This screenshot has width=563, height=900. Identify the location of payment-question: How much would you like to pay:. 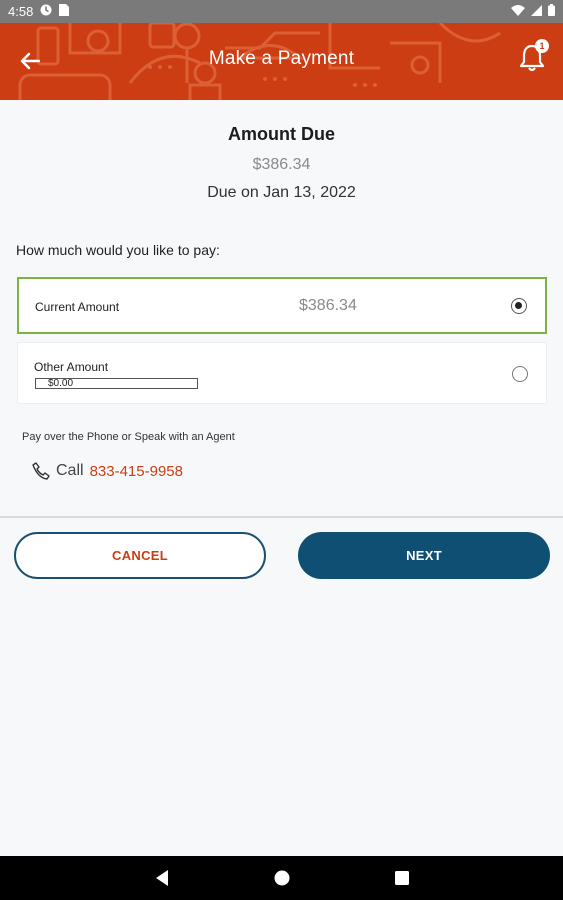
(118, 250).